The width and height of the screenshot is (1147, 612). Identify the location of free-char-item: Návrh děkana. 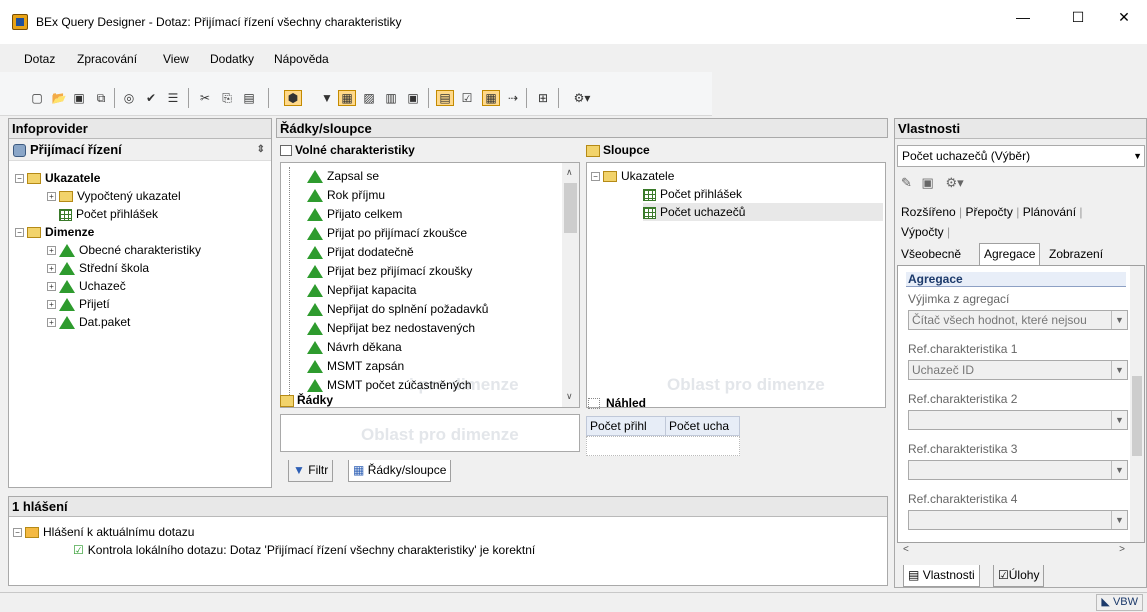
(354, 347).